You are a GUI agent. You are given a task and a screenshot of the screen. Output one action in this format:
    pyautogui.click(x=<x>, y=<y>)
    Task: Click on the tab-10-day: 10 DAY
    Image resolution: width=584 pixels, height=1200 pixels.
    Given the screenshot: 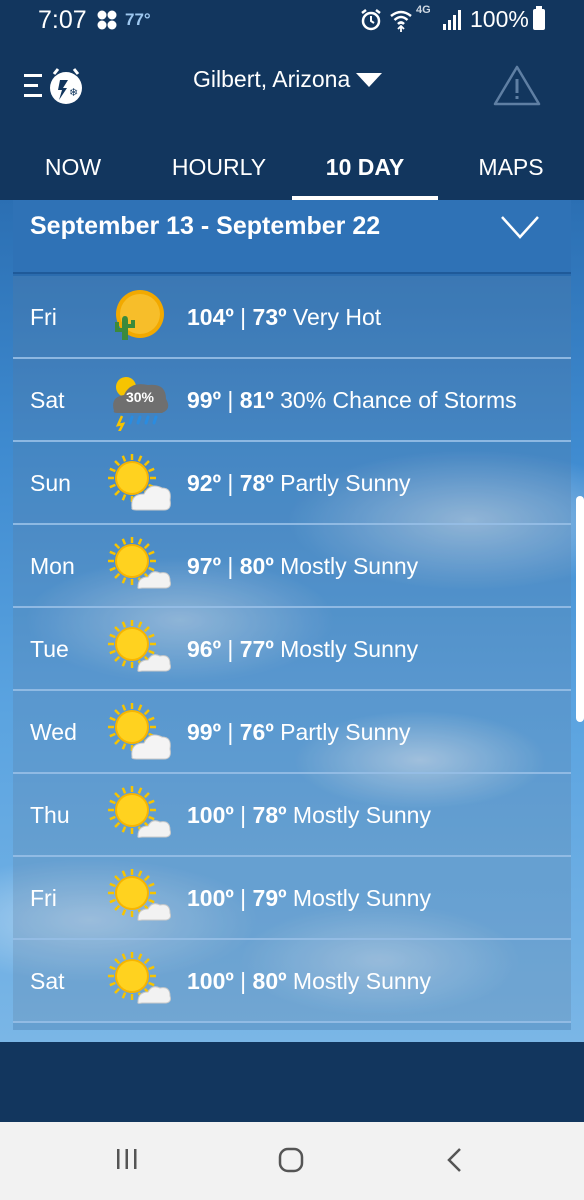 What is the action you would take?
    pyautogui.click(x=365, y=169)
    